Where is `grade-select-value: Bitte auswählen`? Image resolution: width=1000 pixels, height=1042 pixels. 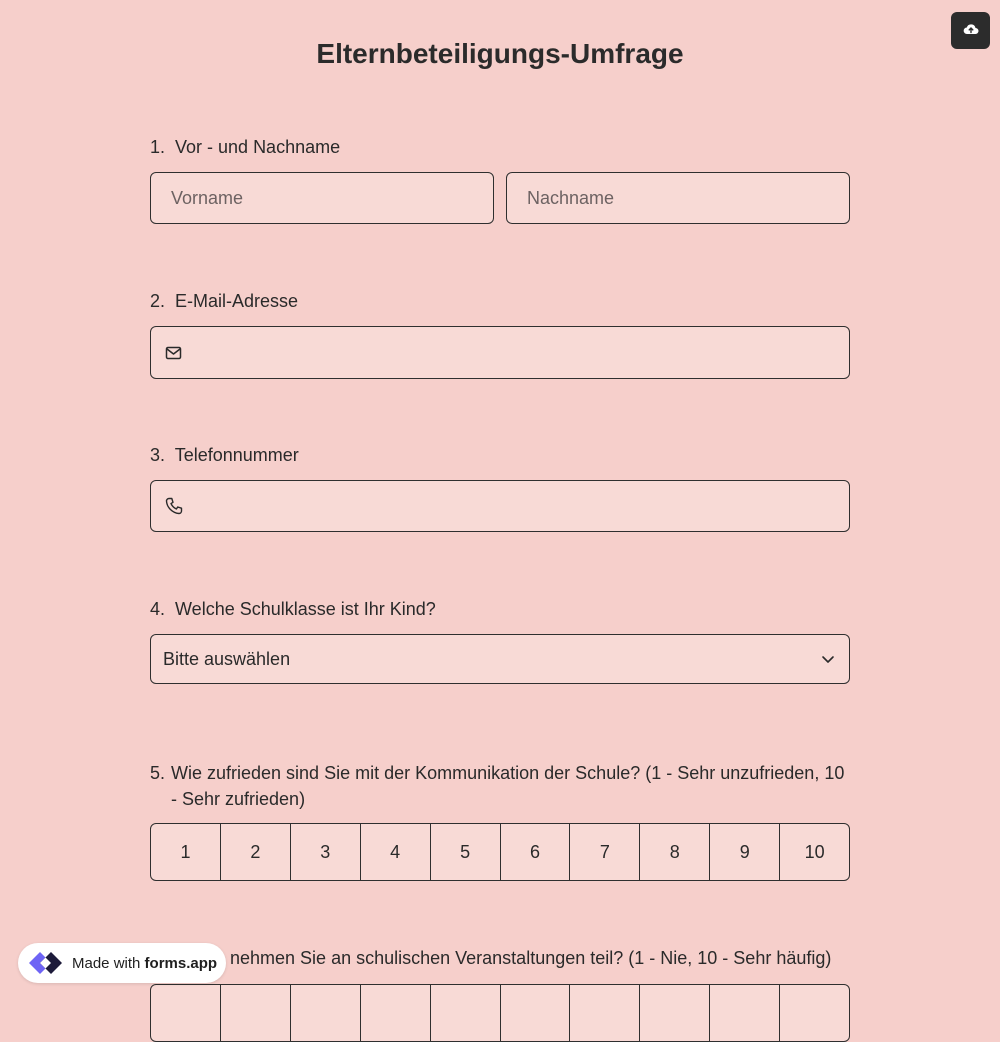
grade-select-value: Bitte auswählen is located at coordinates (227, 658).